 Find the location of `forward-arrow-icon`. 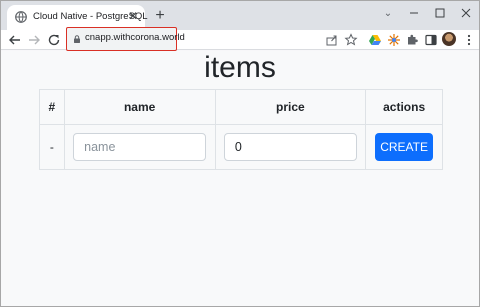

forward-arrow-icon is located at coordinates (34, 40).